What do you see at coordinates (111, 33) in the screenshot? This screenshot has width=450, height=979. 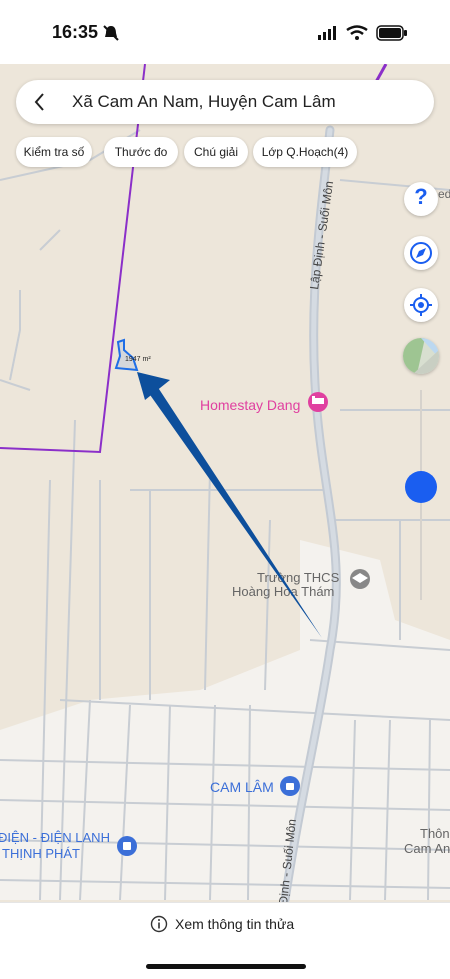 I see `bell-slash-icon` at bounding box center [111, 33].